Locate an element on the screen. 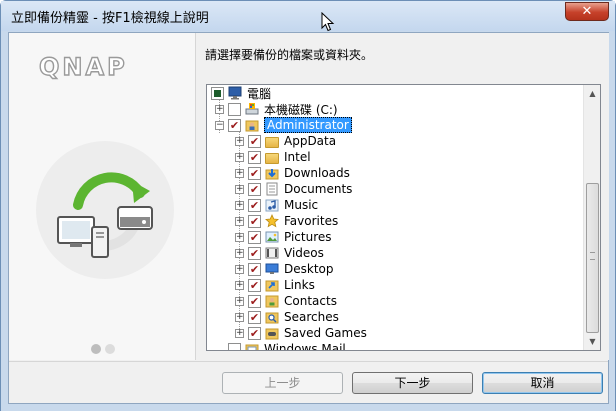 Image resolution: width=616 pixels, height=411 pixels. page-dot-active is located at coordinates (96, 349).